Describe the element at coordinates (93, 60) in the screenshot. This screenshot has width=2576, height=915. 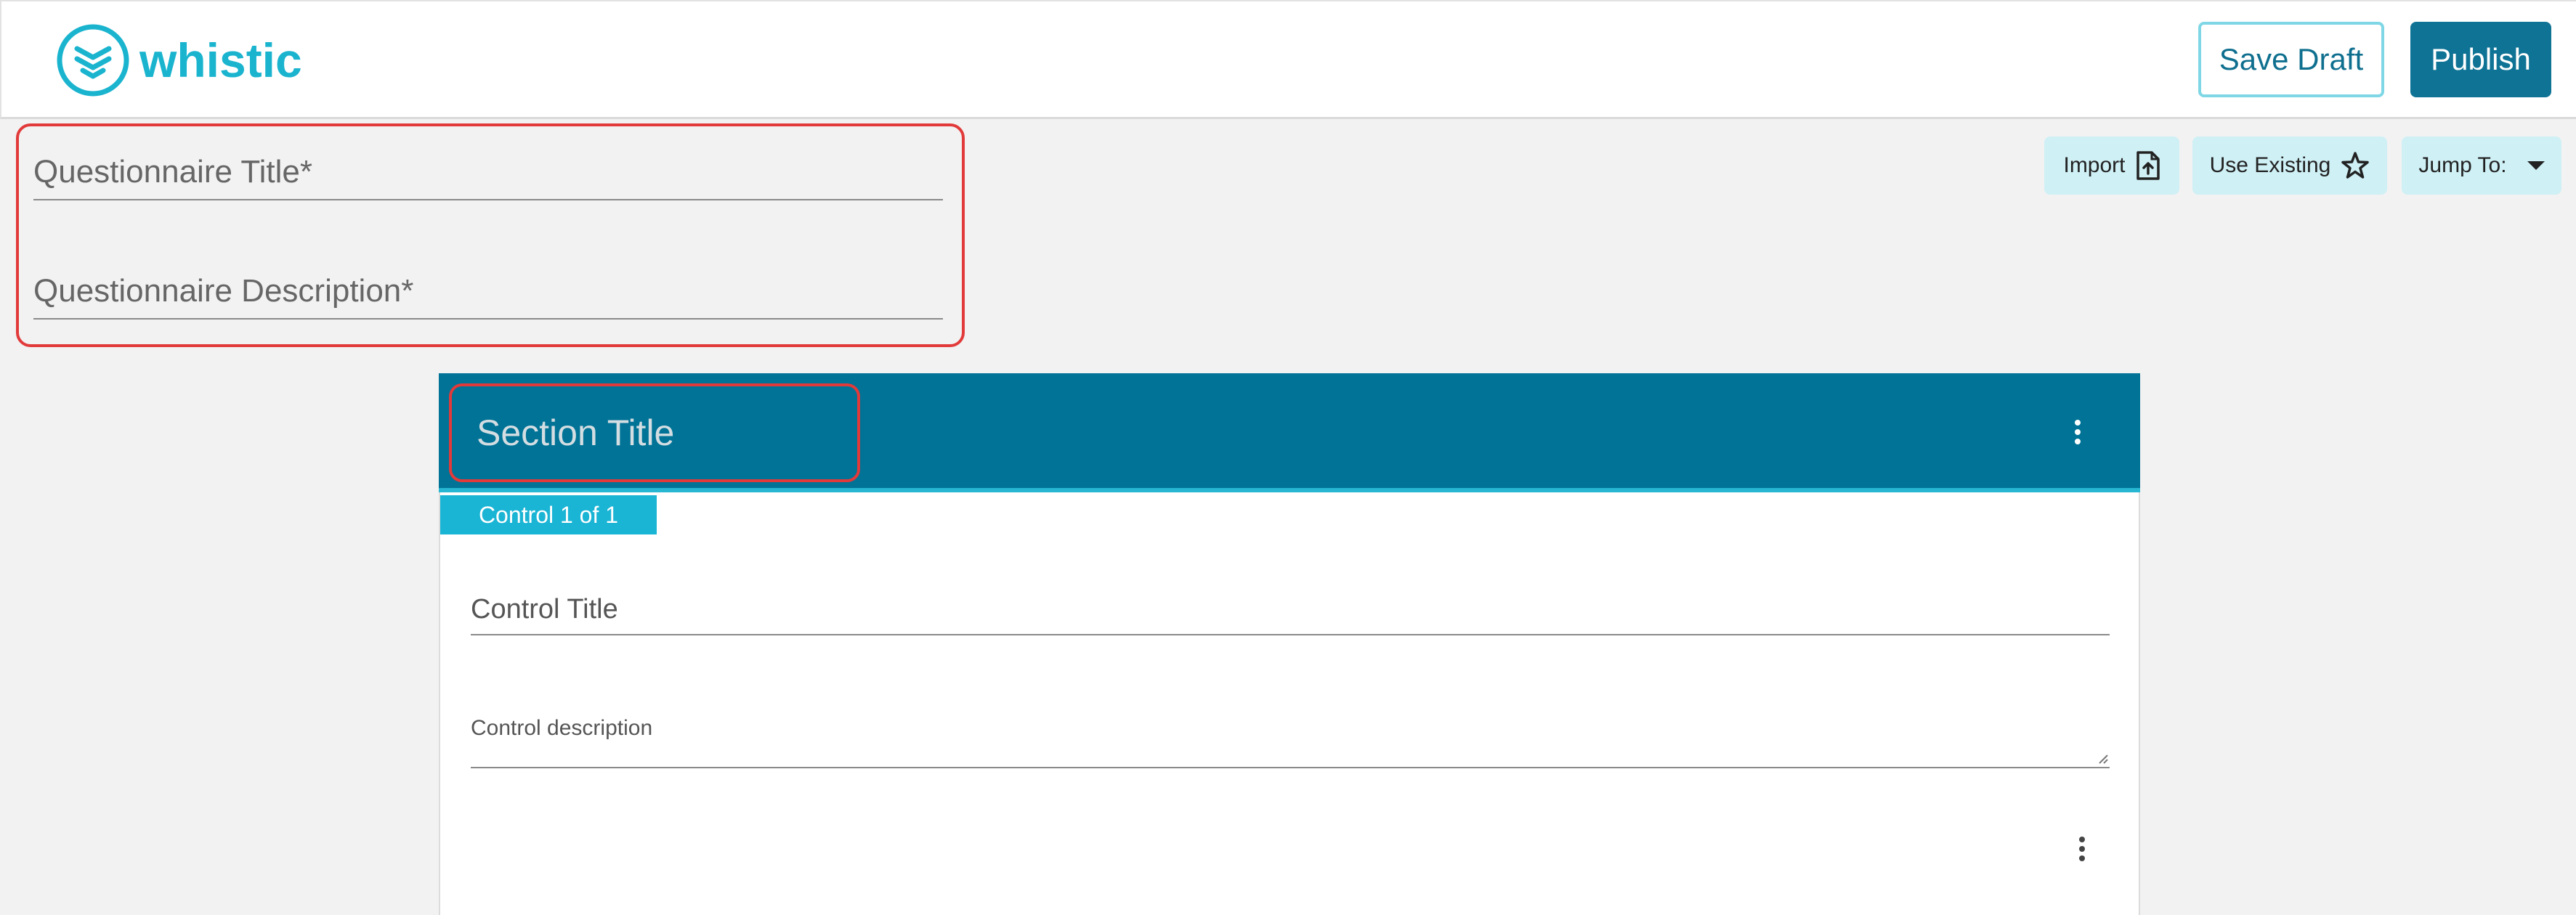
I see `whistic-logo-icon` at that location.